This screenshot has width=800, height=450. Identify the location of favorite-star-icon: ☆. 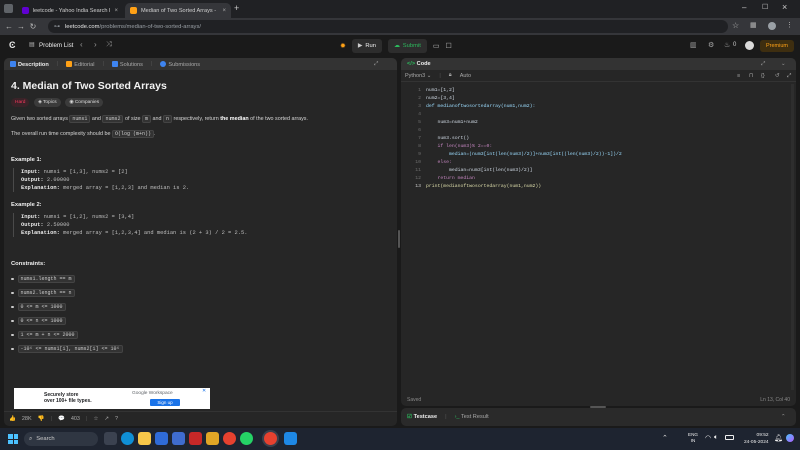
(95, 419).